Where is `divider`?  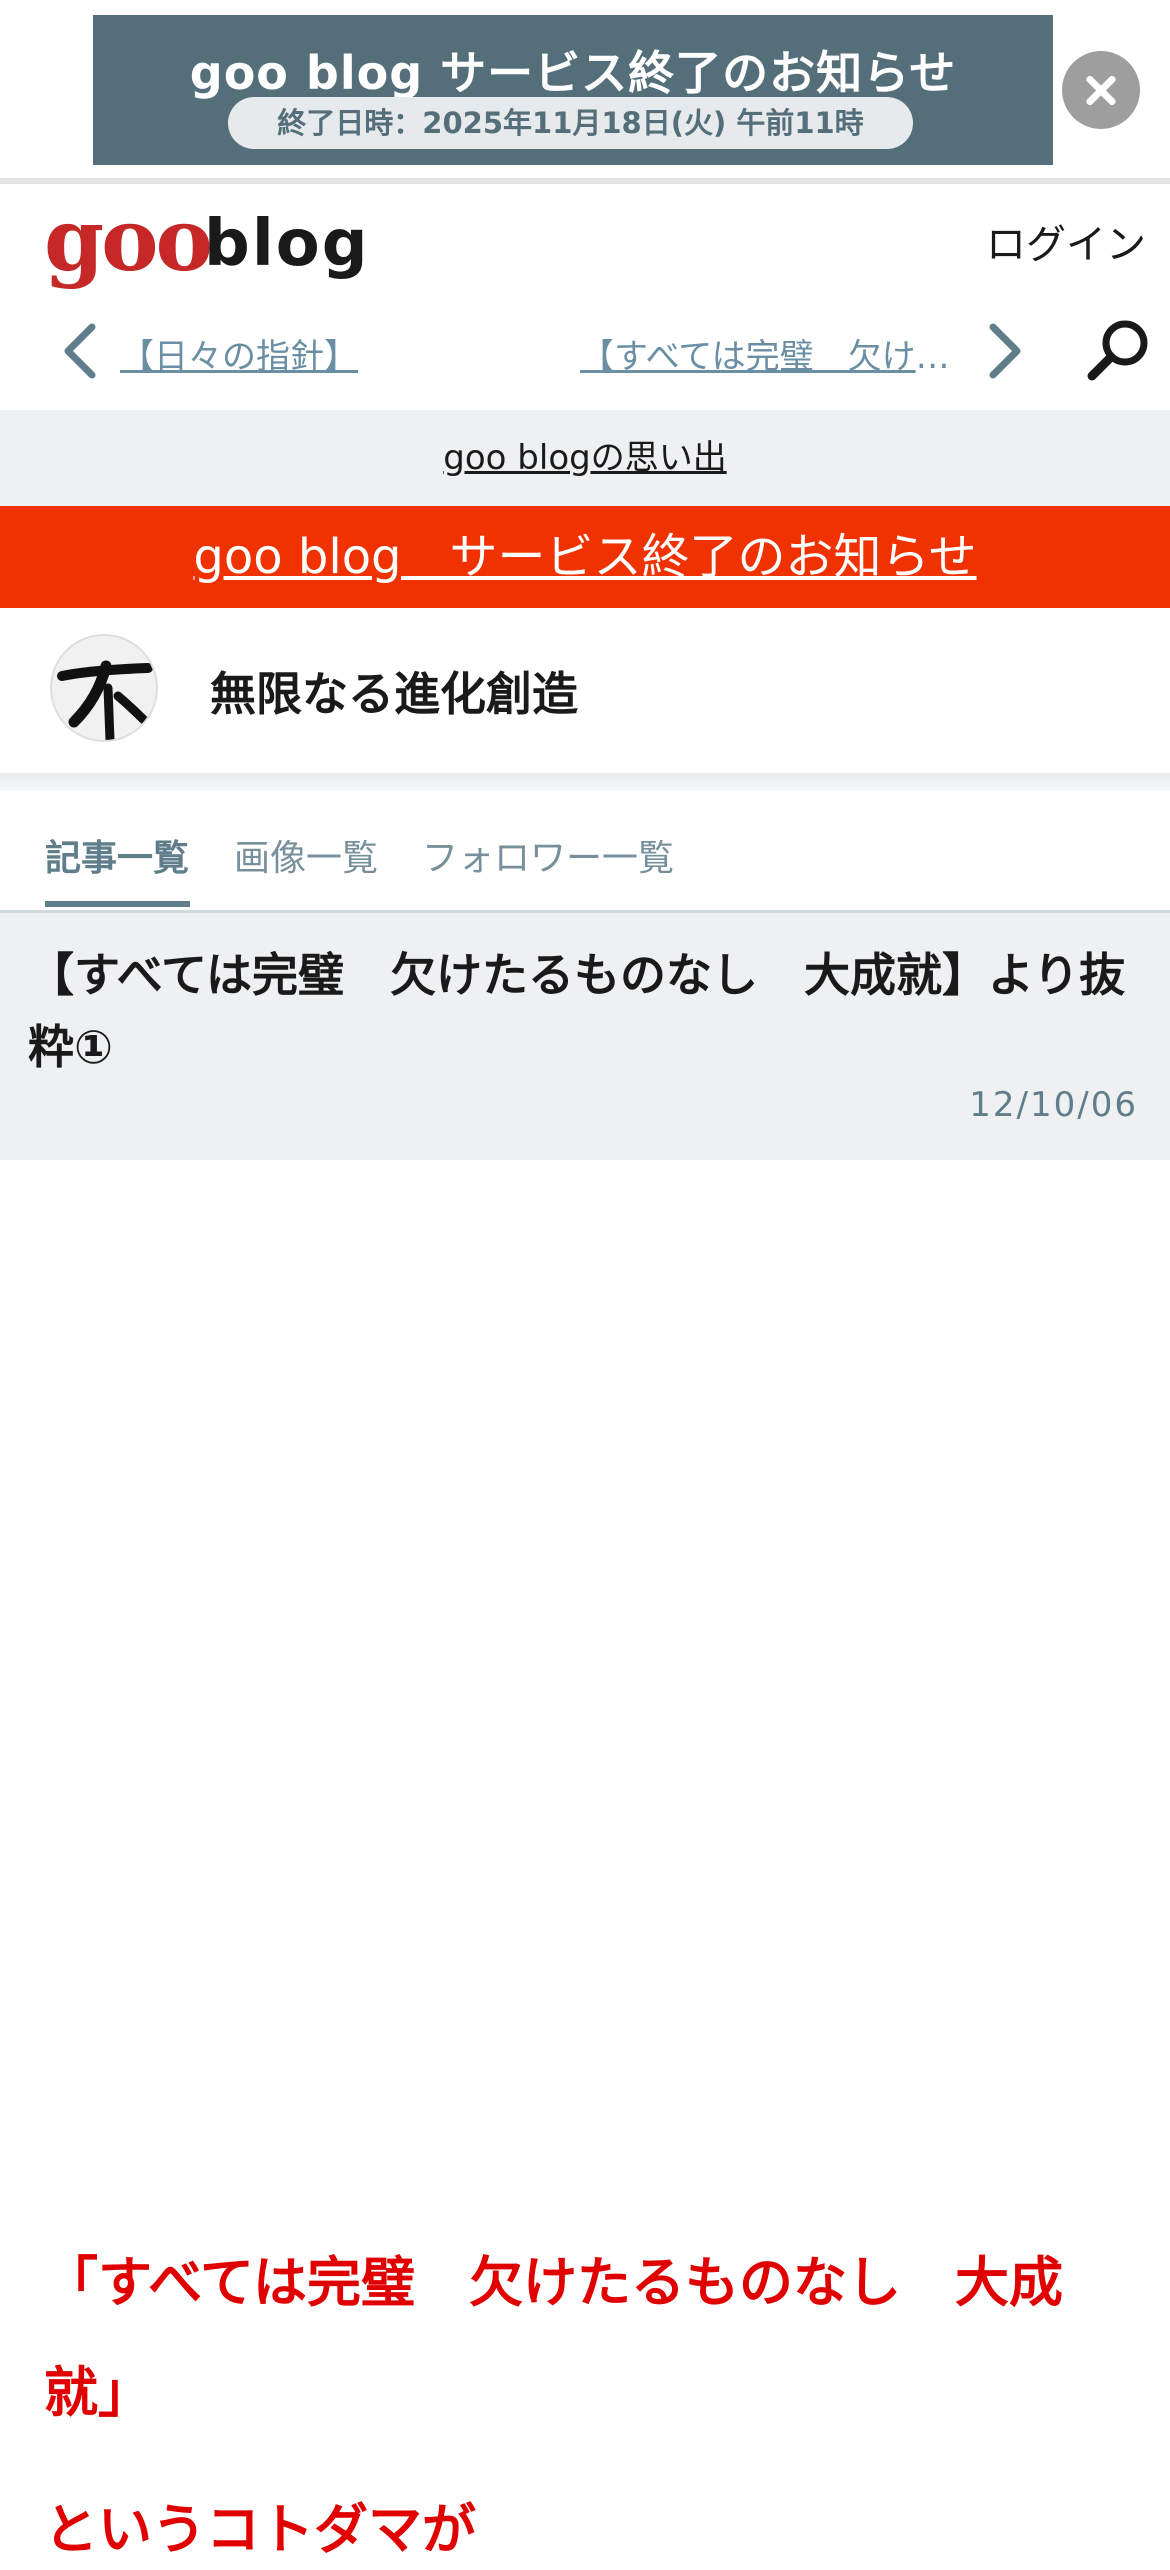 divider is located at coordinates (585, 782).